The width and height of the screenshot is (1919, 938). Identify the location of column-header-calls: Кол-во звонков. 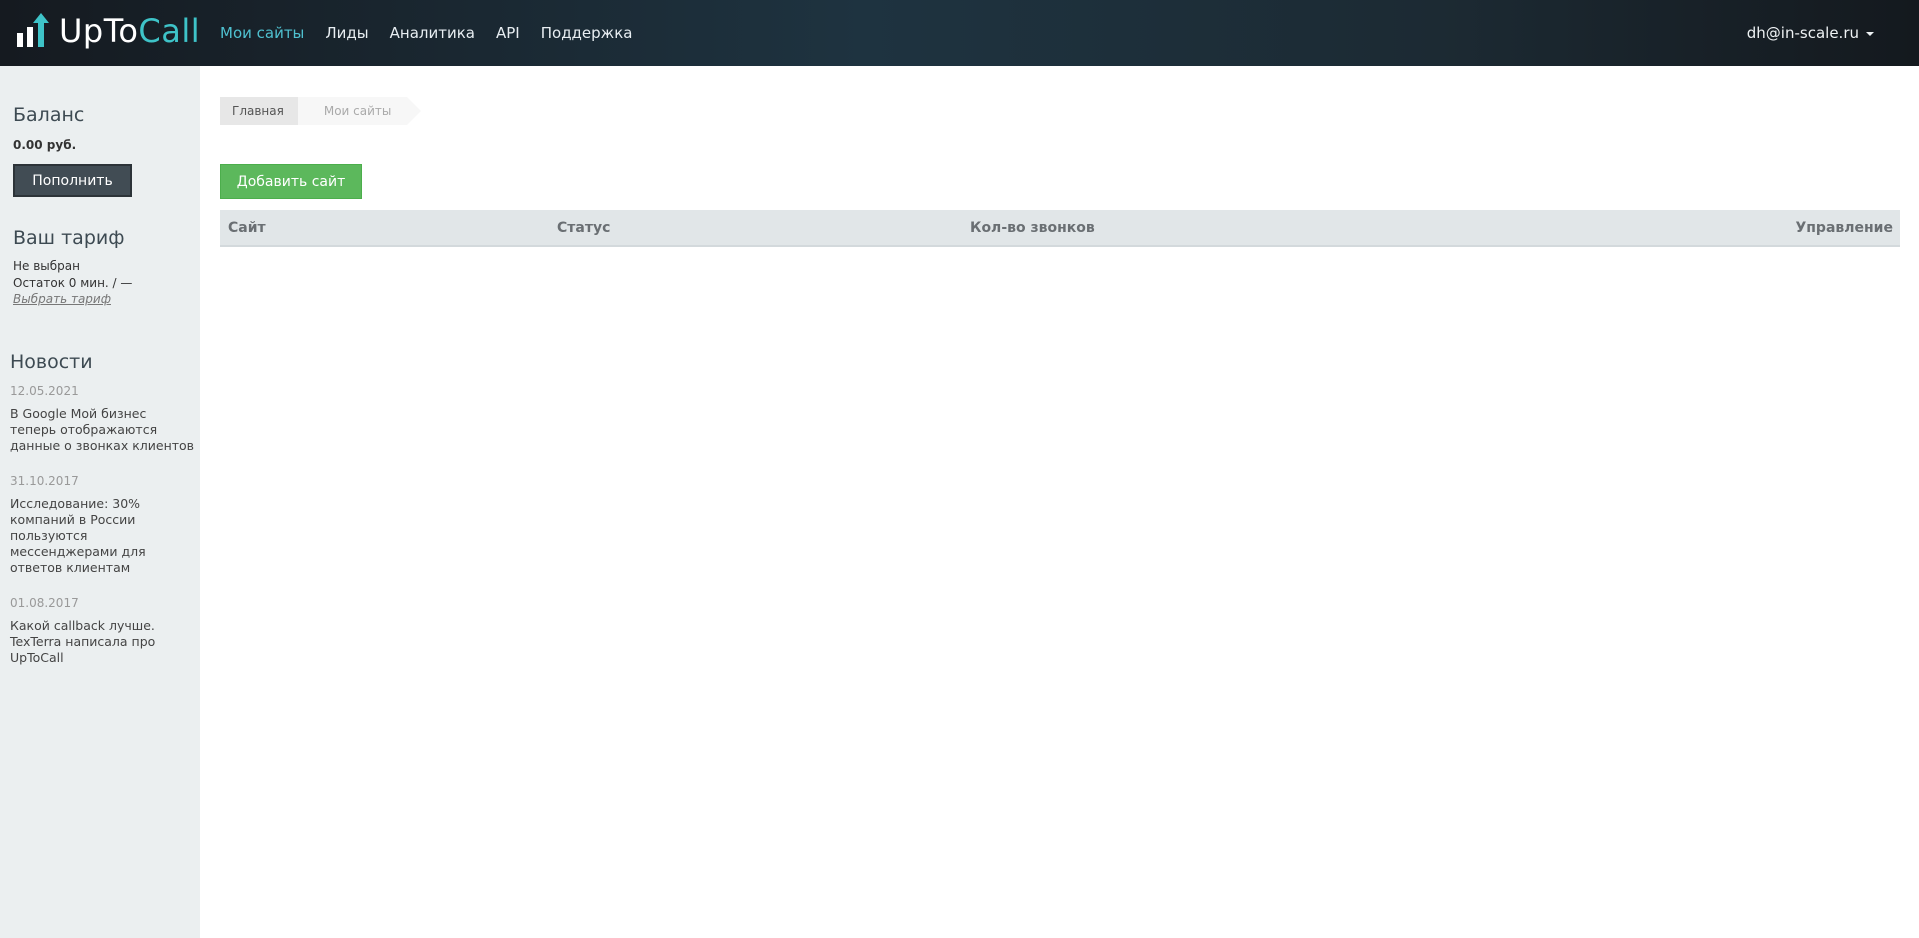
(1032, 227).